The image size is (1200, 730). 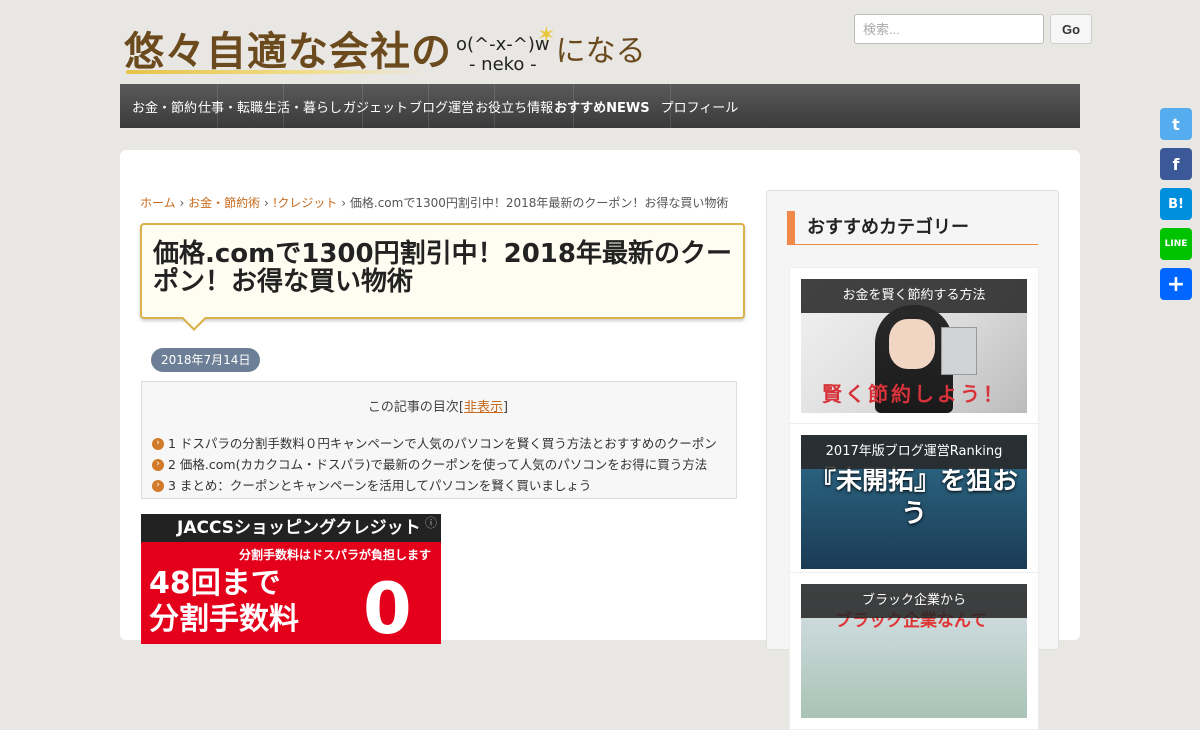 I want to click on plus-icon: +, so click(x=1176, y=284).